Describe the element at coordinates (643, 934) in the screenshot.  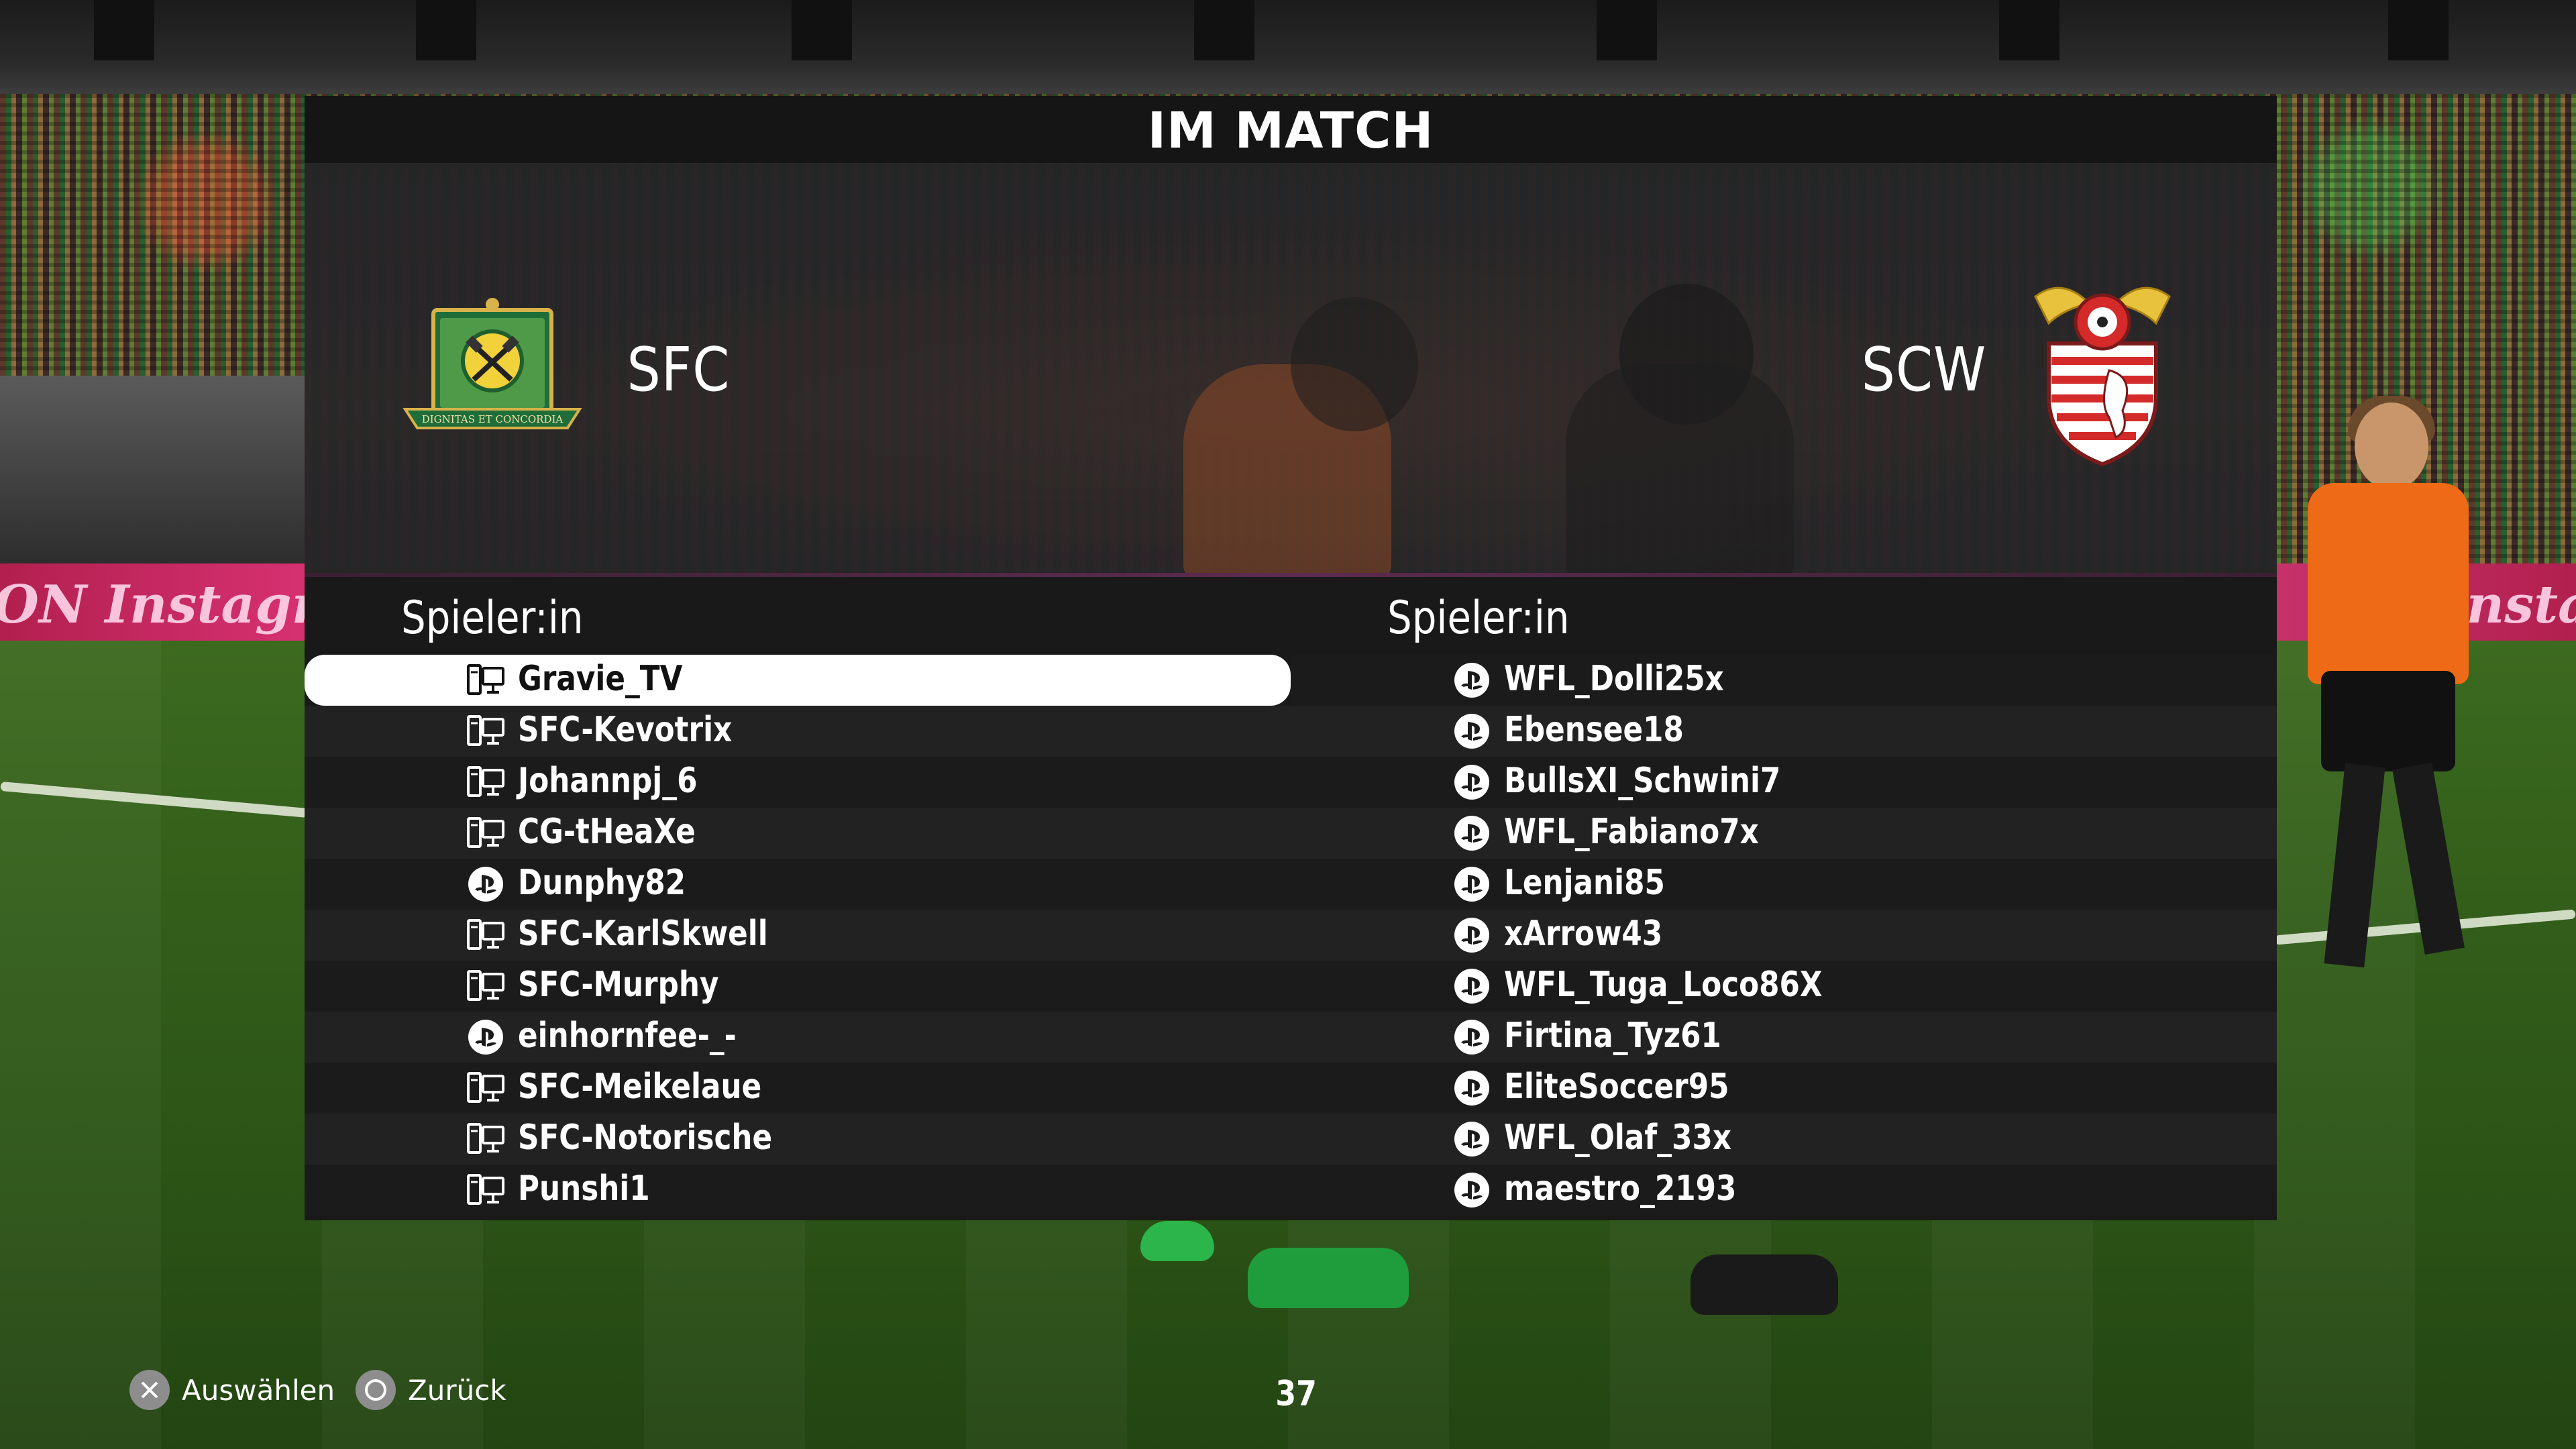
I see `player-name: SFC-KarlSkwell` at that location.